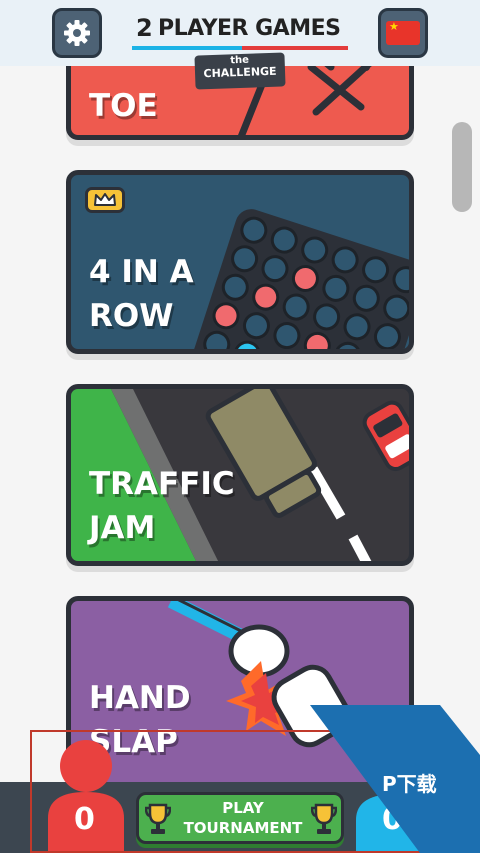 The image size is (480, 853). I want to click on gear-icon, so click(77, 33).